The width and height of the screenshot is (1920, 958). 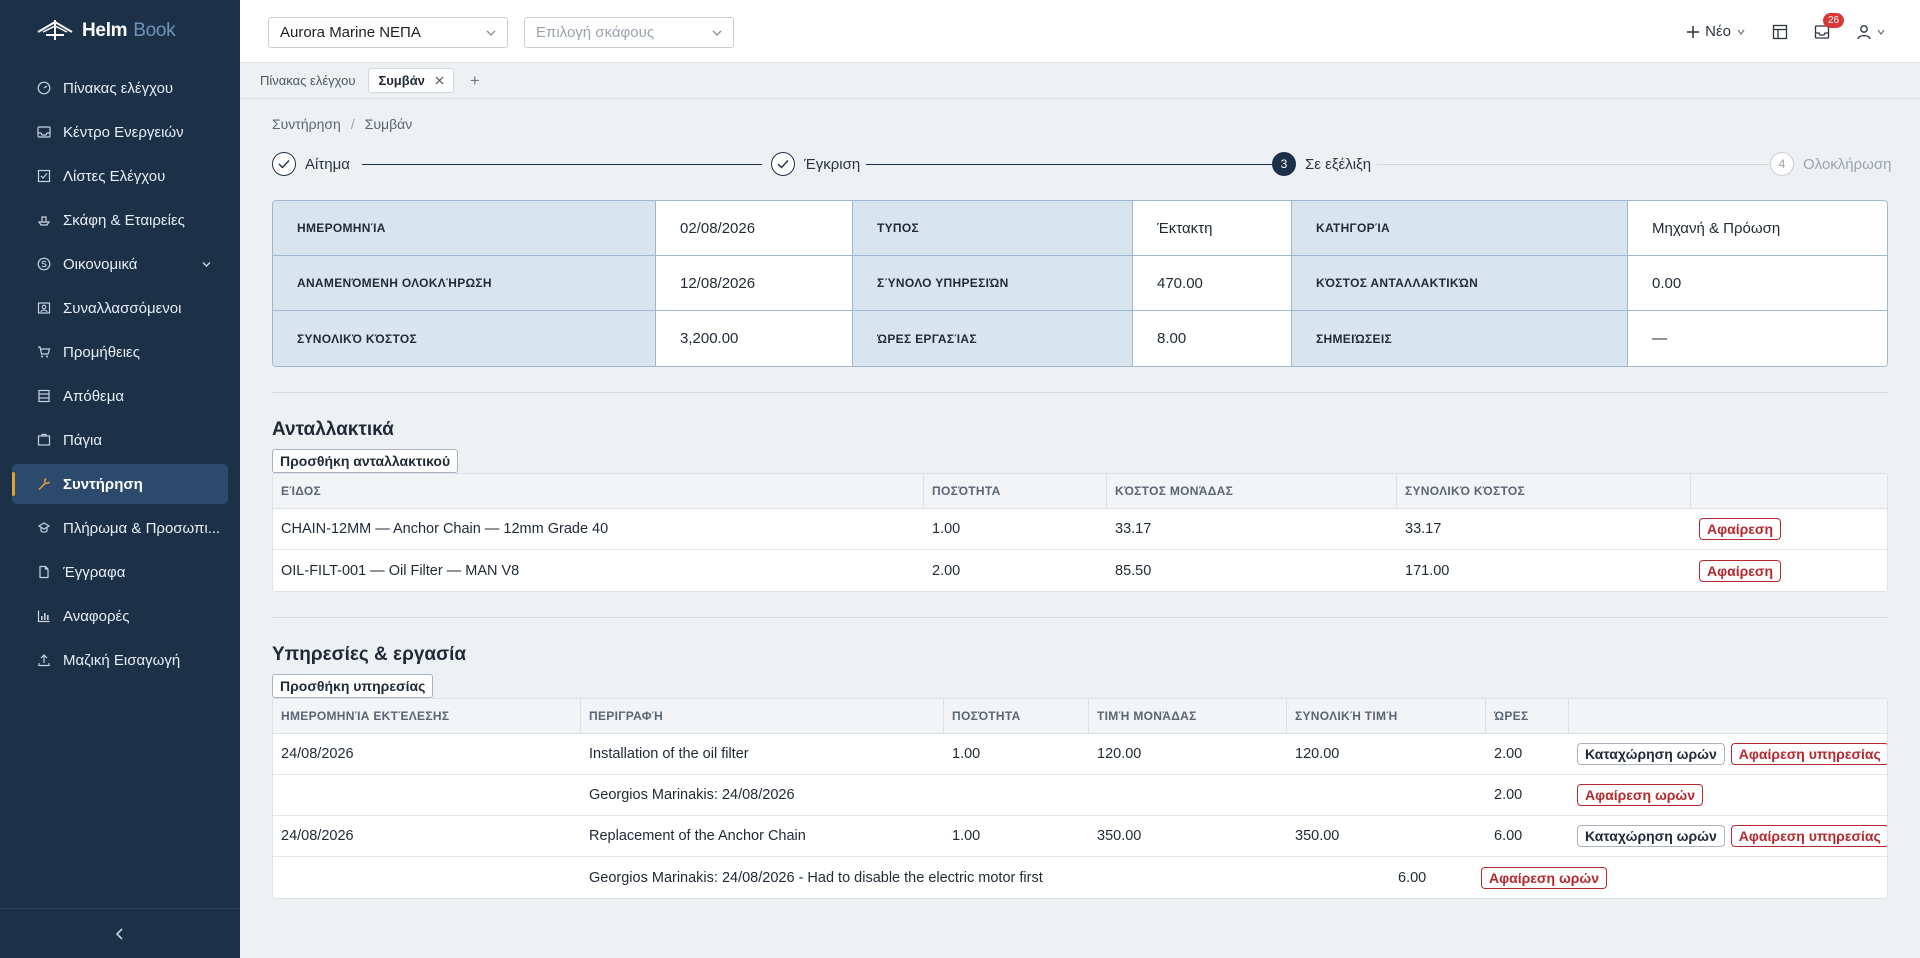 I want to click on row-actions: Καταχώρηση ωρών Αφαίρεση υπηρεσίας, so click(x=1728, y=754).